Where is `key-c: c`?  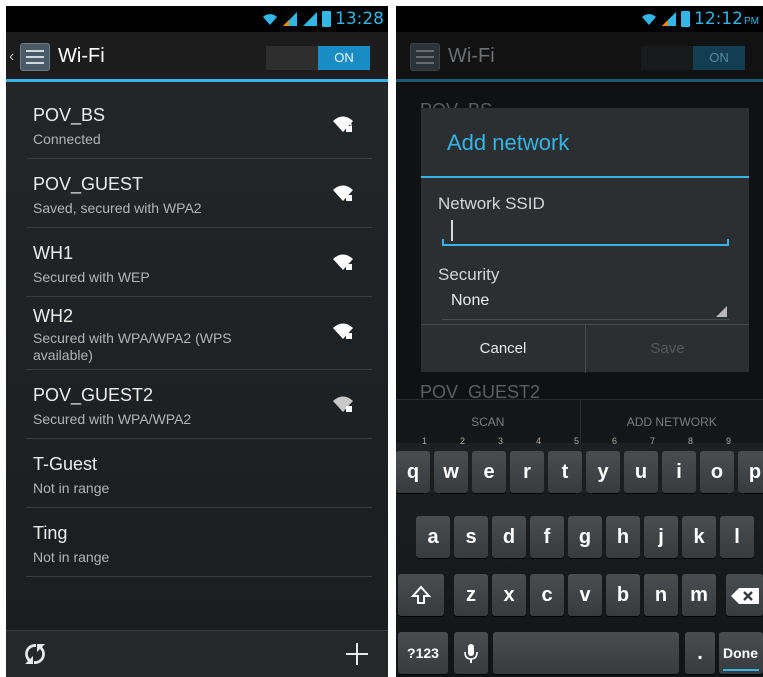 key-c: c is located at coordinates (547, 595).